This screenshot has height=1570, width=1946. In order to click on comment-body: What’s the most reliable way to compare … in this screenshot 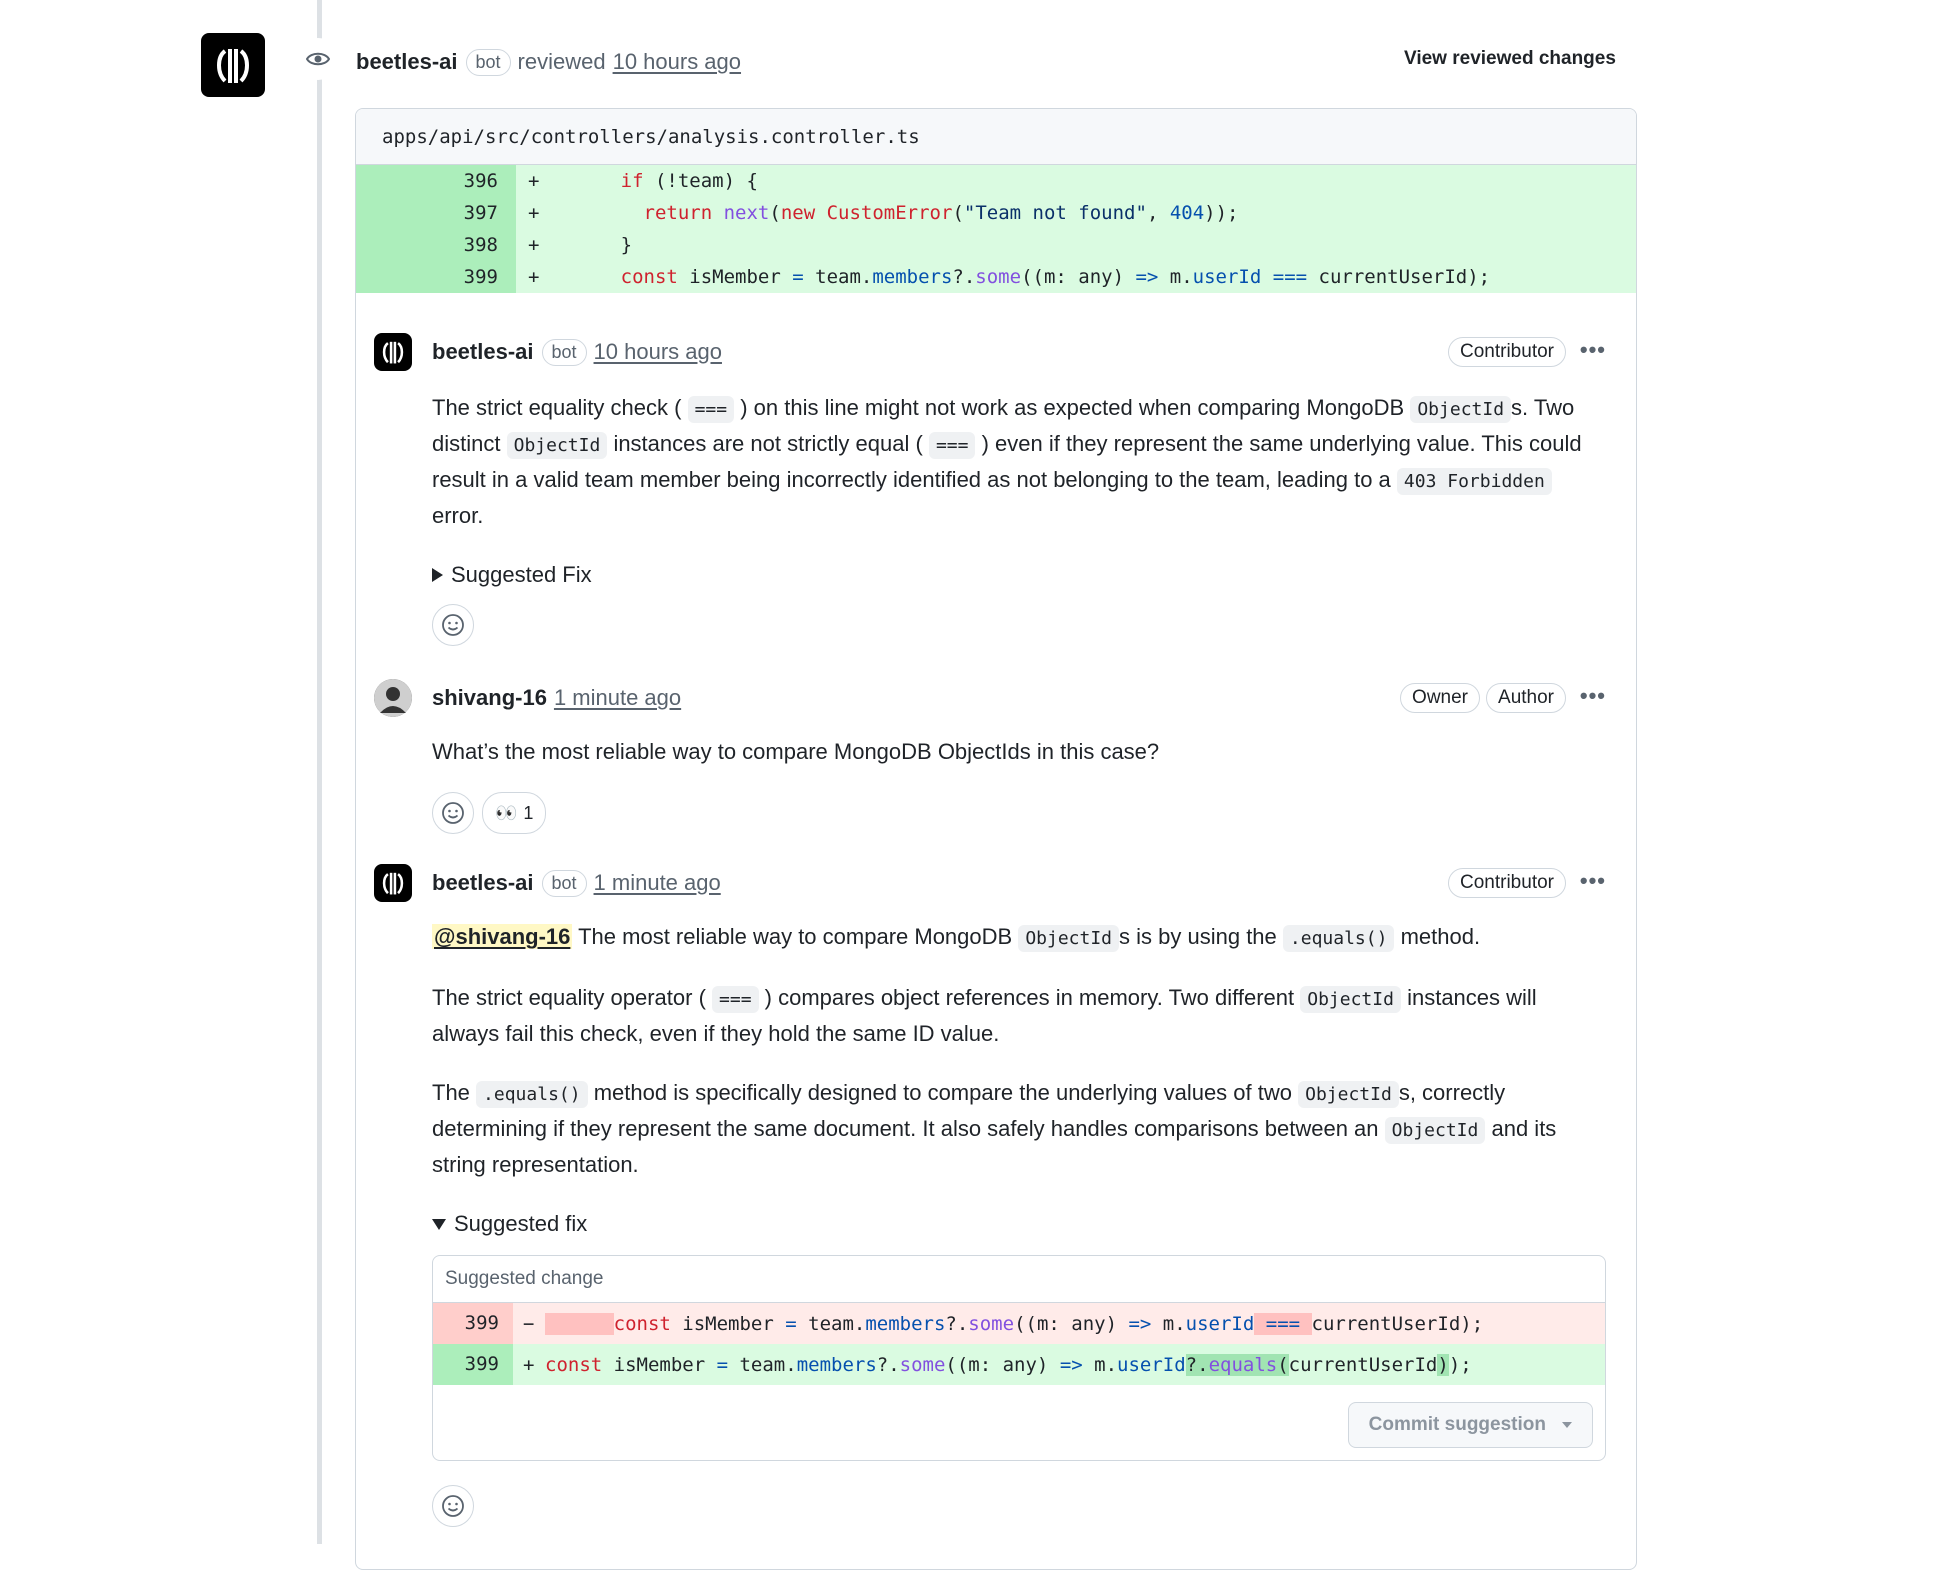, I will do `click(1017, 784)`.